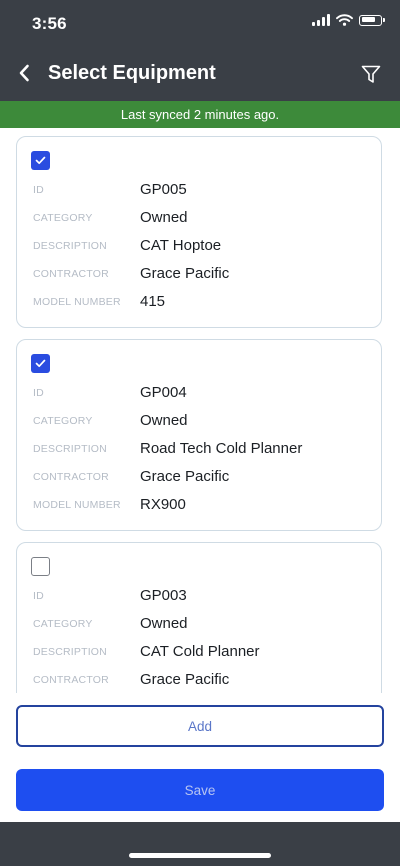 This screenshot has height=866, width=400. What do you see at coordinates (200, 844) in the screenshot?
I see `bottom-bar` at bounding box center [200, 844].